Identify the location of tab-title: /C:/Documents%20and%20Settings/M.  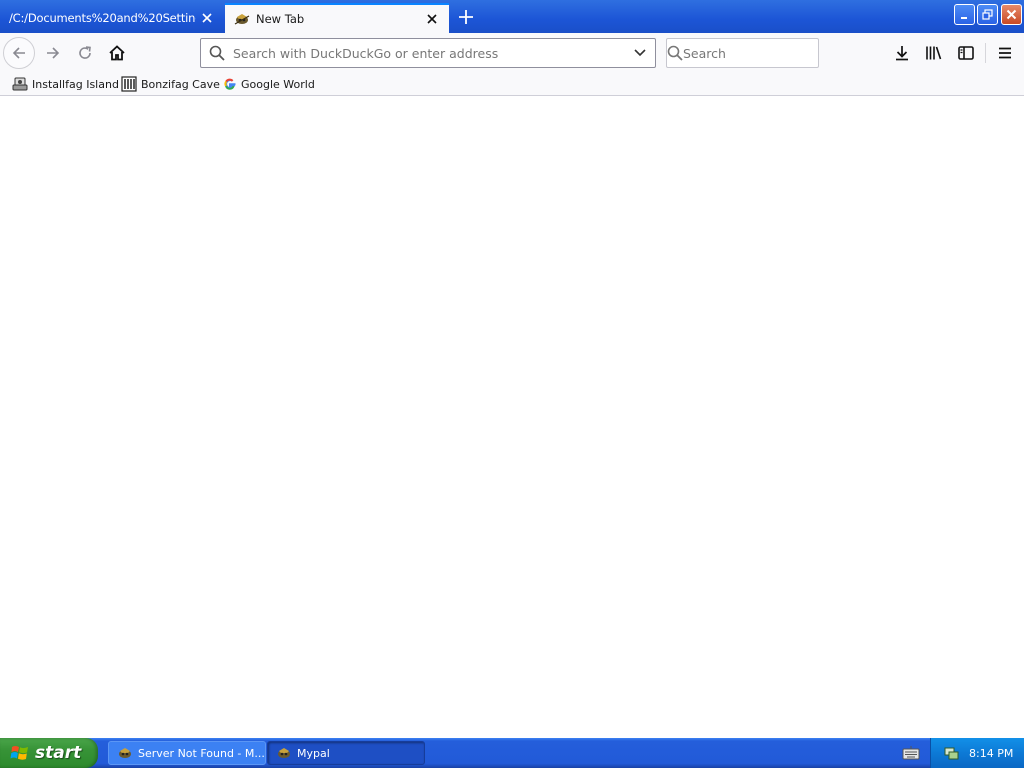
(102, 18).